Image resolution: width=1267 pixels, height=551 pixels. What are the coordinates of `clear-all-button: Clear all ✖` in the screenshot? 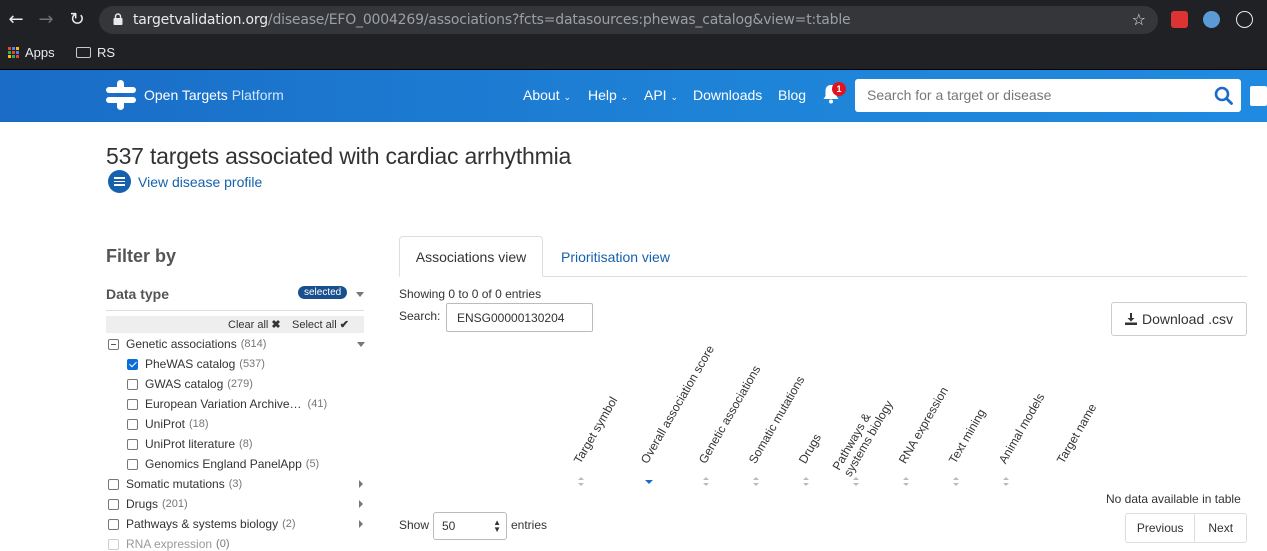 It's located at (254, 324).